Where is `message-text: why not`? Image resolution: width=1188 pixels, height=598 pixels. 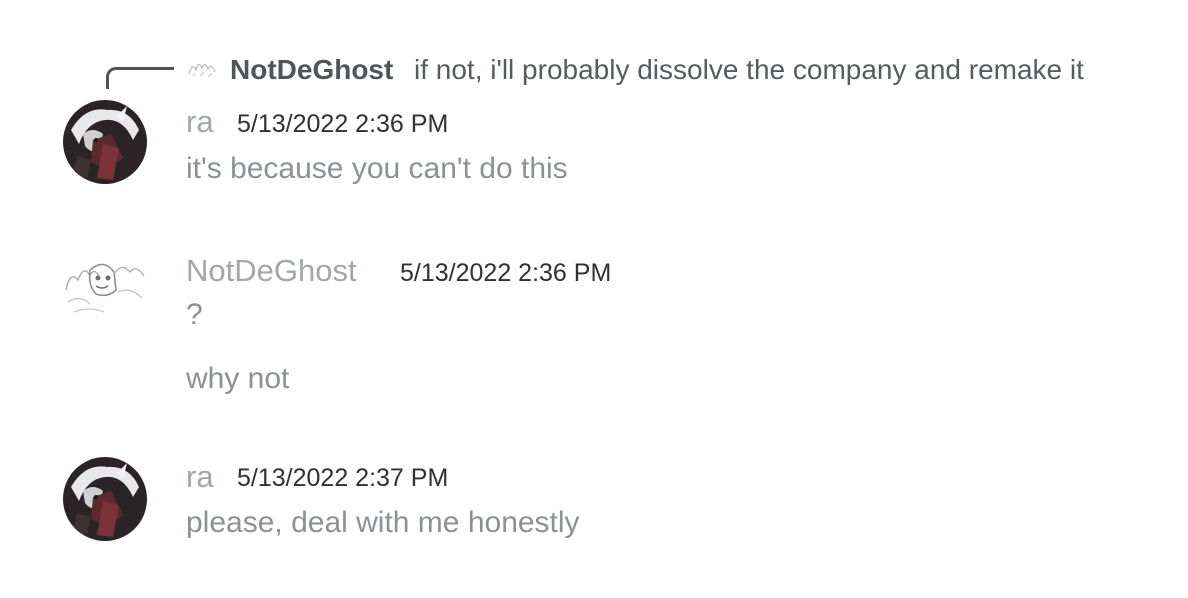 message-text: why not is located at coordinates (238, 378).